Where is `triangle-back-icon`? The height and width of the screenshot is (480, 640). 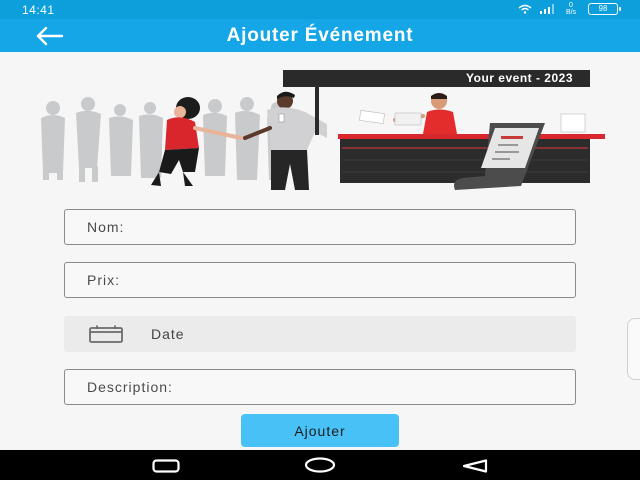
triangle-back-icon is located at coordinates (475, 466).